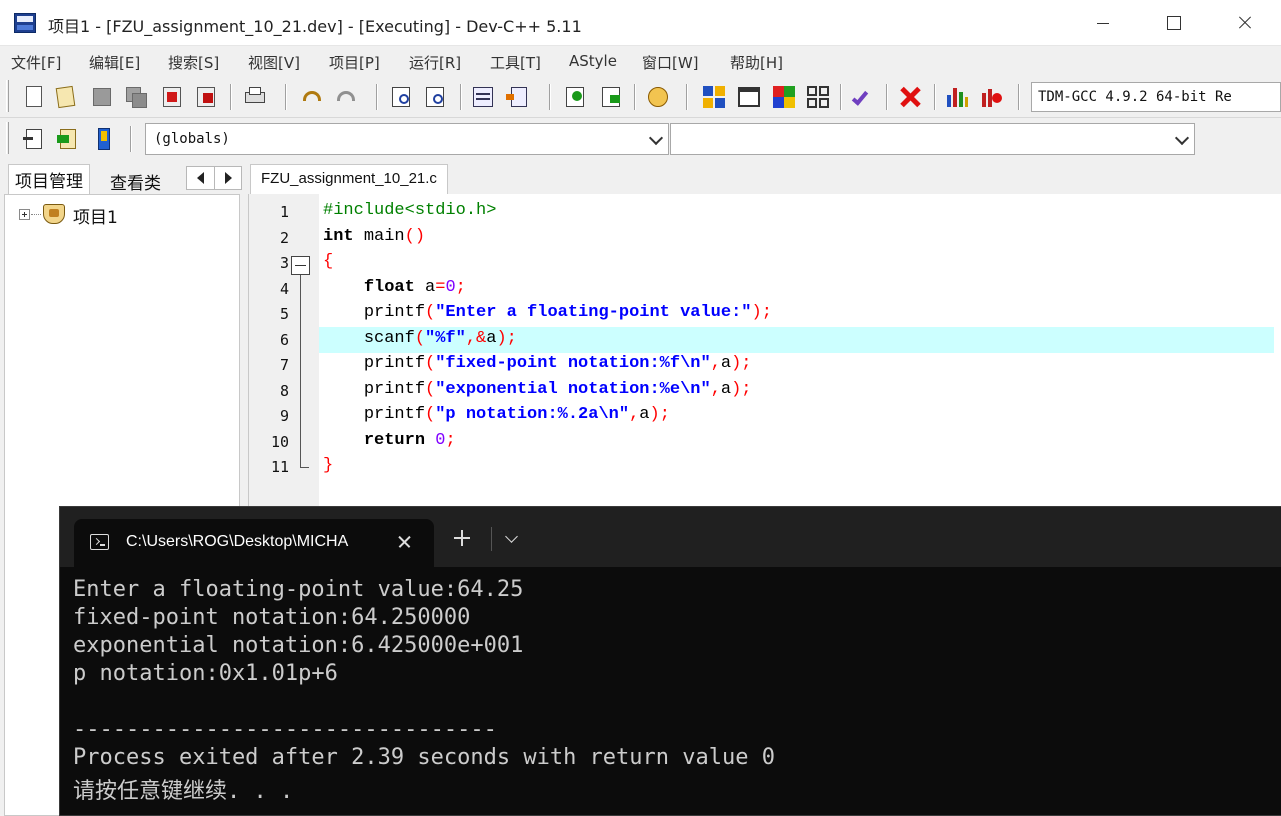 Image resolution: width=1281 pixels, height=816 pixels. I want to click on menu-view: 视图[V], so click(274, 62).